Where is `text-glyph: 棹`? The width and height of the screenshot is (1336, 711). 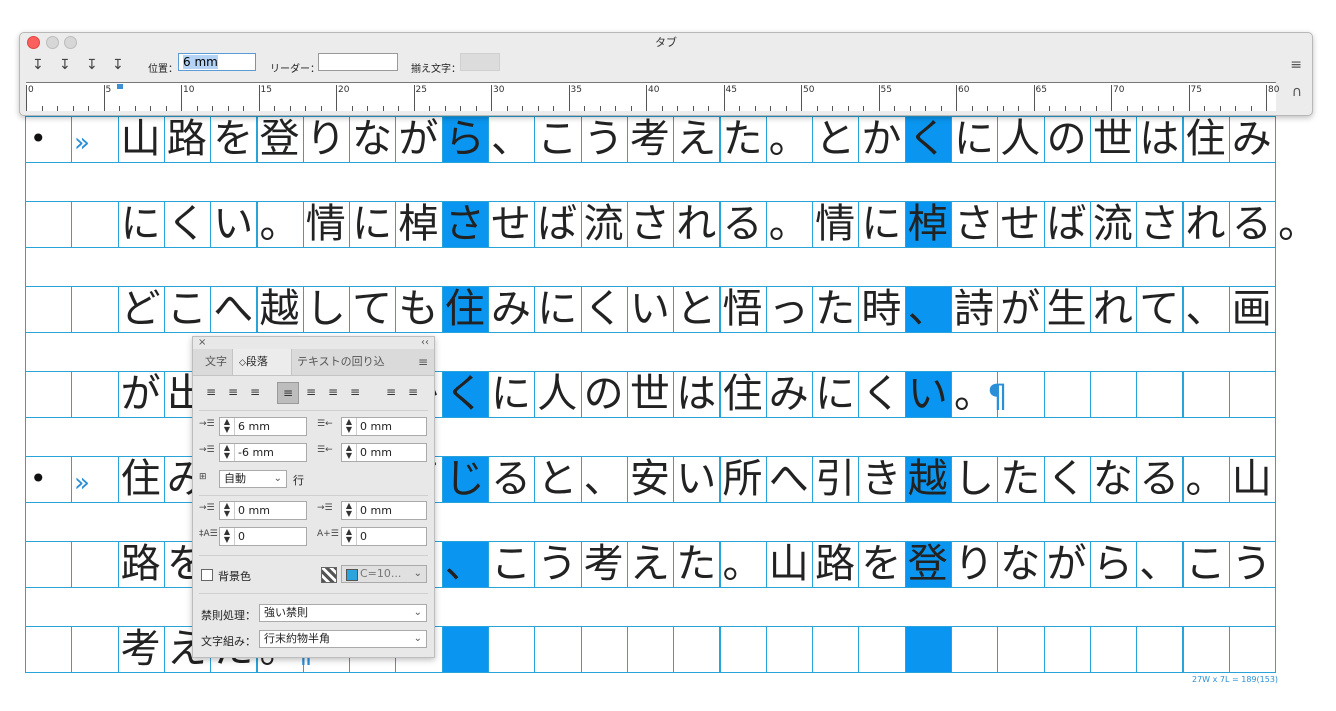
text-glyph: 棹 is located at coordinates (927, 224).